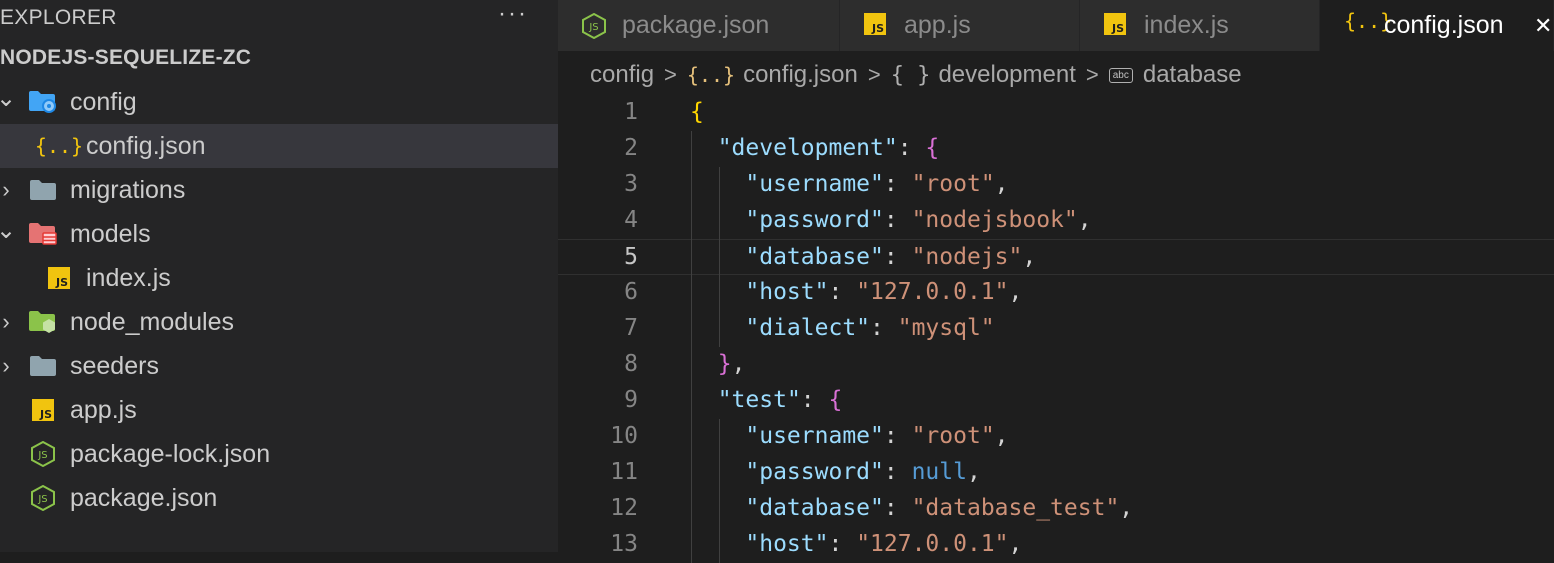 Image resolution: width=1554 pixels, height=563 pixels. I want to click on string-field-icon: abc, so click(1120, 75).